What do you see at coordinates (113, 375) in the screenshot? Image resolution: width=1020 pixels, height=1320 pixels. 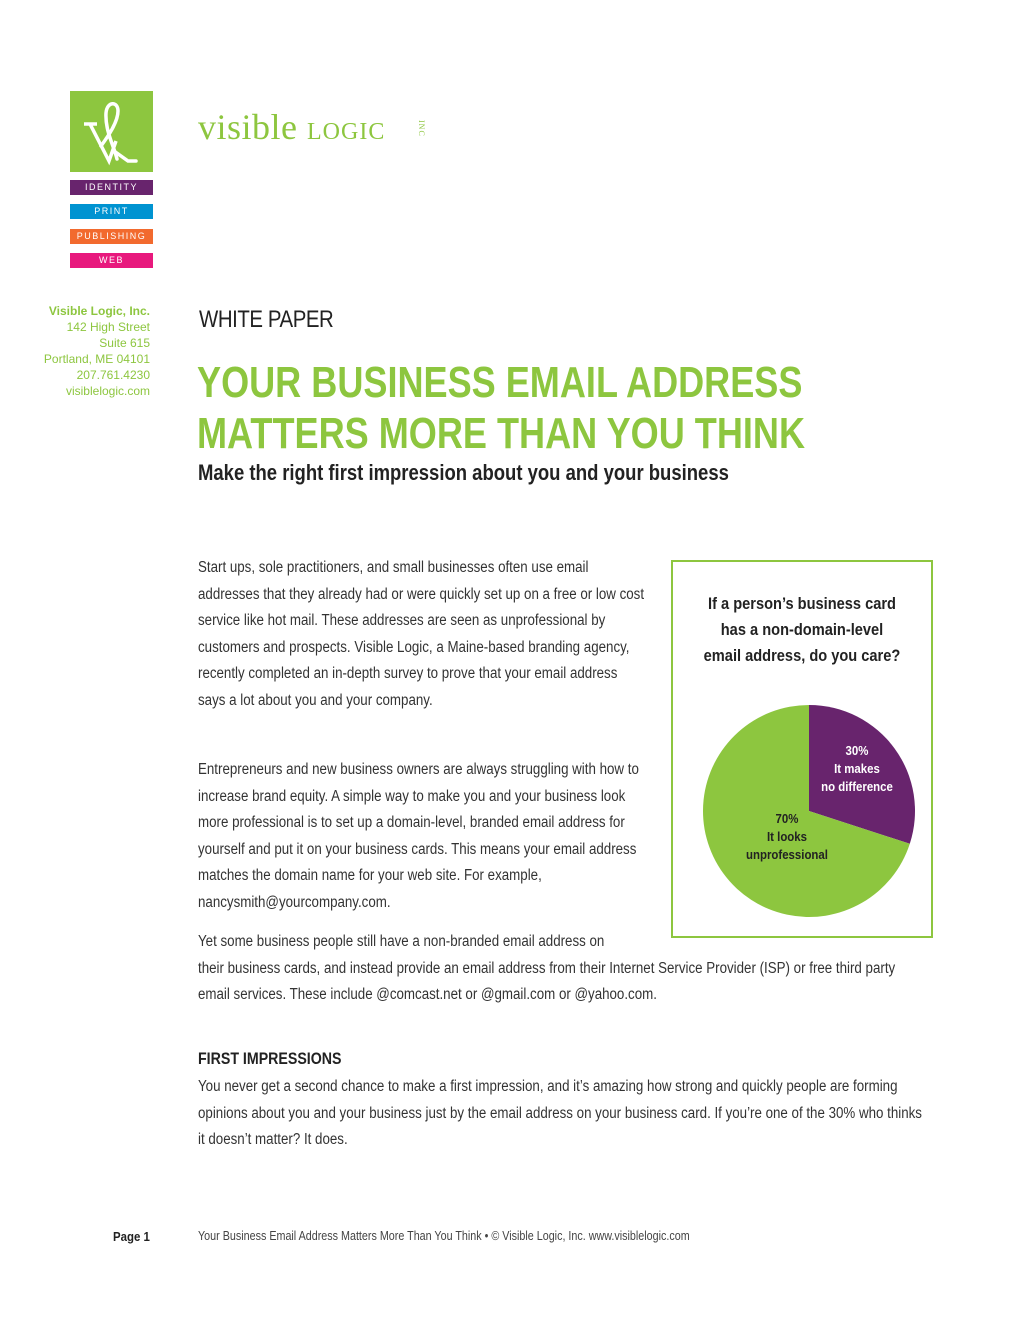 I see `address-phone: 207.761.4230` at bounding box center [113, 375].